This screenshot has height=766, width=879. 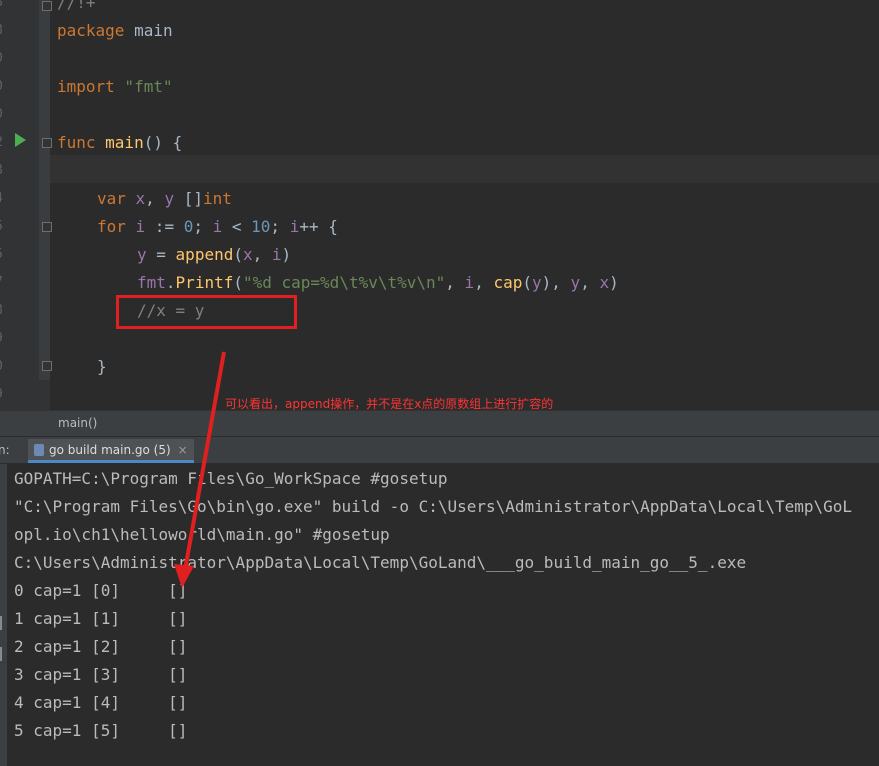 What do you see at coordinates (101, 674) in the screenshot?
I see `console-line: 3 cap=1 [3] []` at bounding box center [101, 674].